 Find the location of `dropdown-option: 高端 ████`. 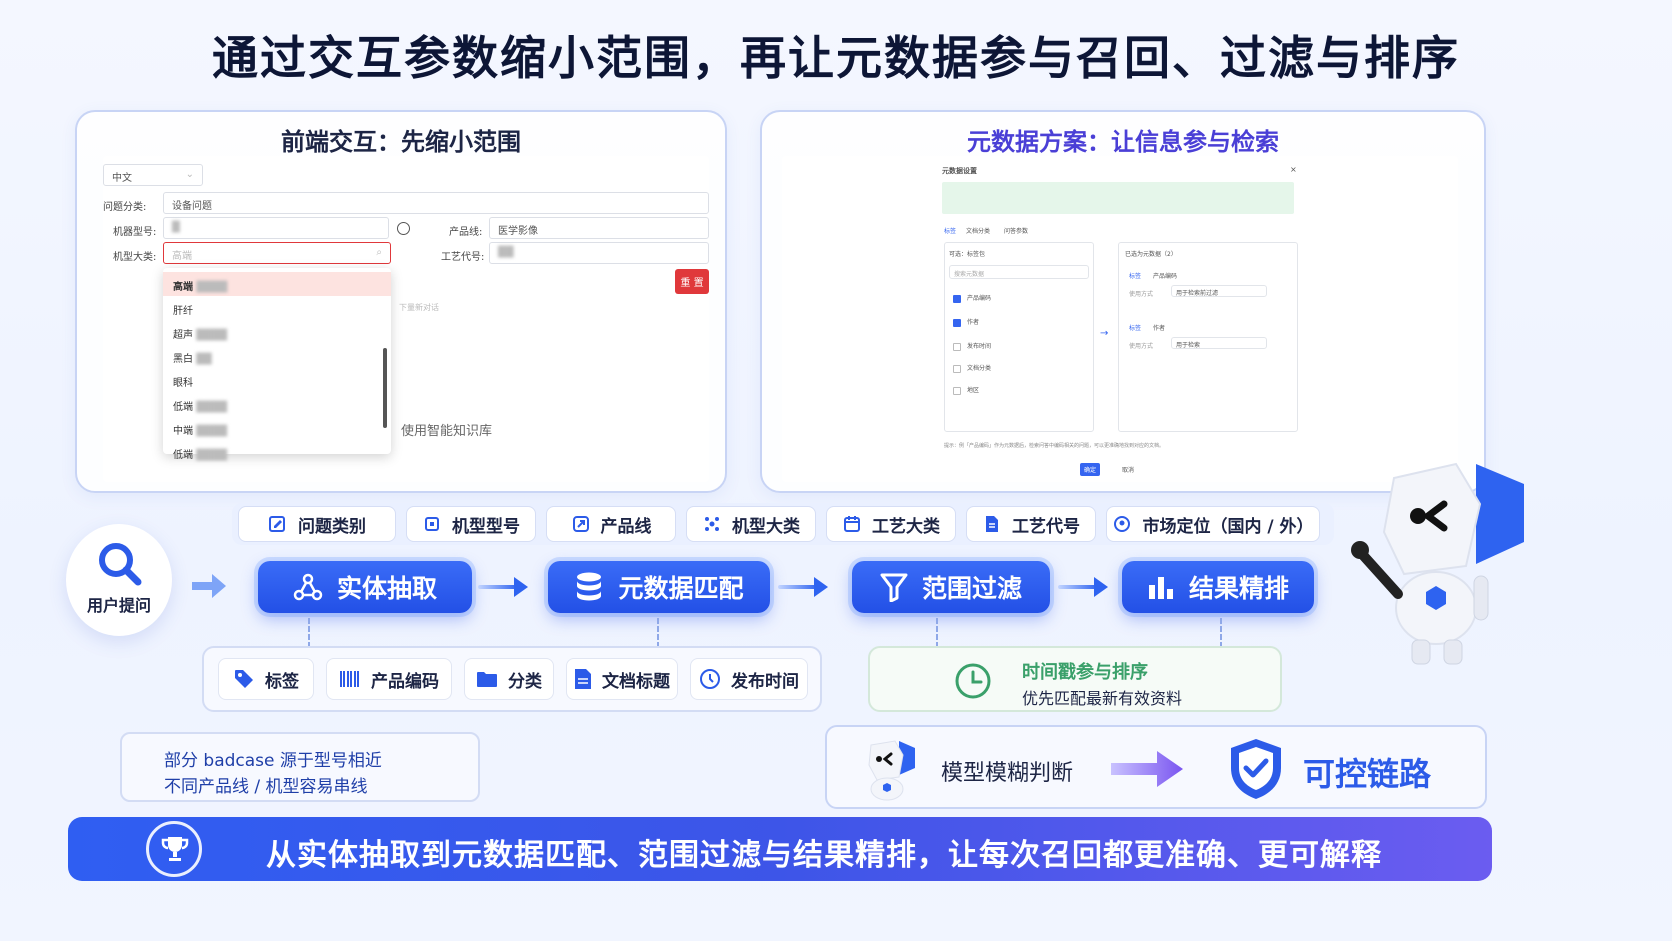

dropdown-option: 高端 ████ is located at coordinates (277, 284).